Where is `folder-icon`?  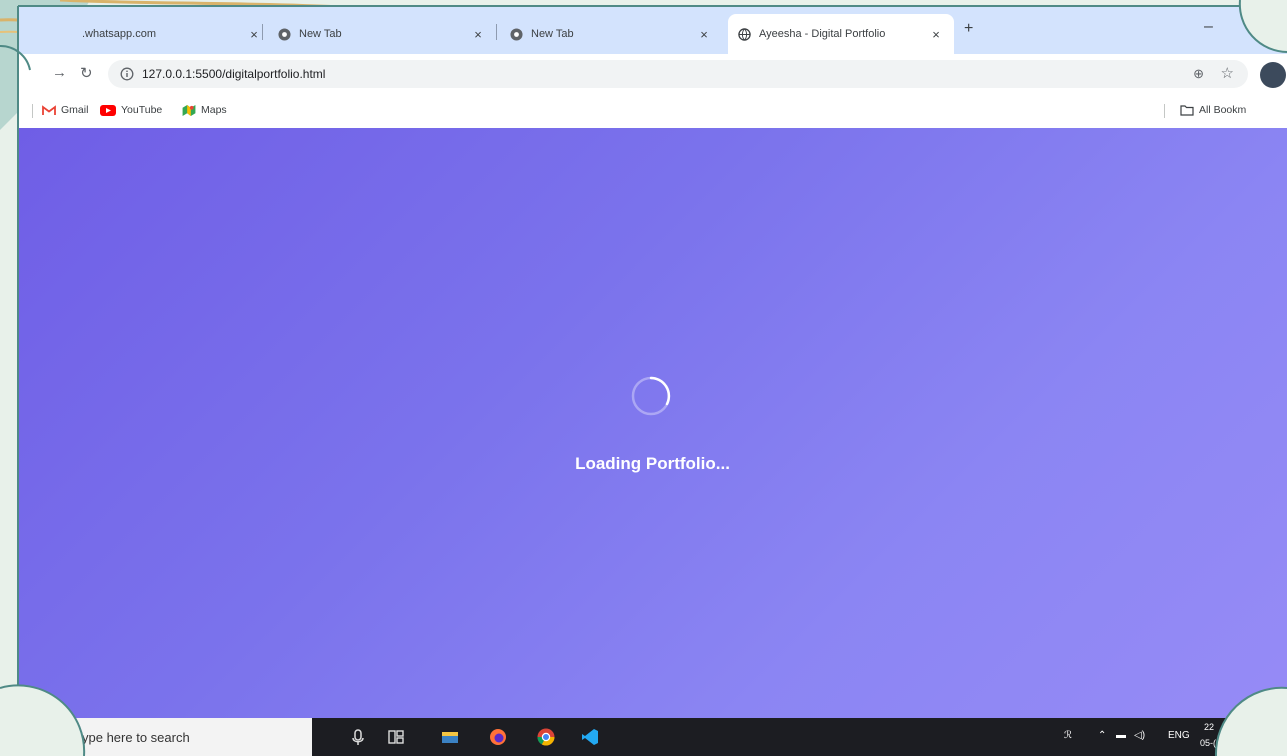
folder-icon is located at coordinates (1187, 110).